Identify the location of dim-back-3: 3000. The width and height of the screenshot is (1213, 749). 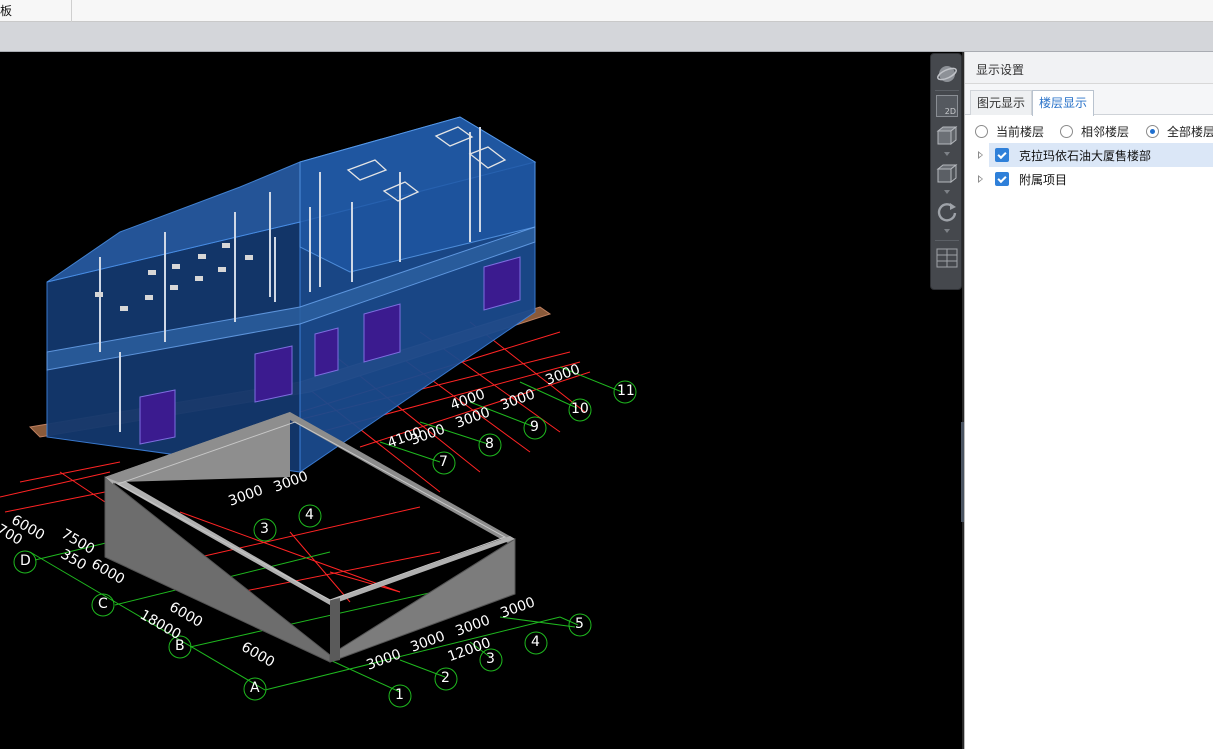
(518, 400).